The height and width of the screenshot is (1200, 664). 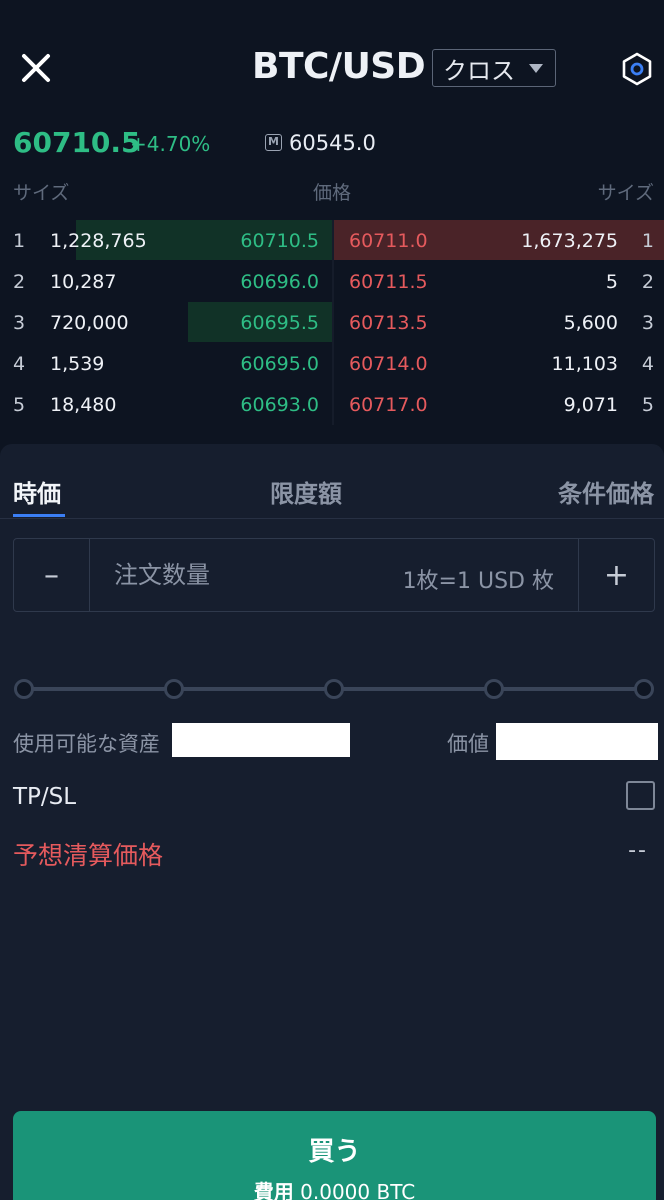 I want to click on ask-price: 60711.0, so click(x=388, y=241).